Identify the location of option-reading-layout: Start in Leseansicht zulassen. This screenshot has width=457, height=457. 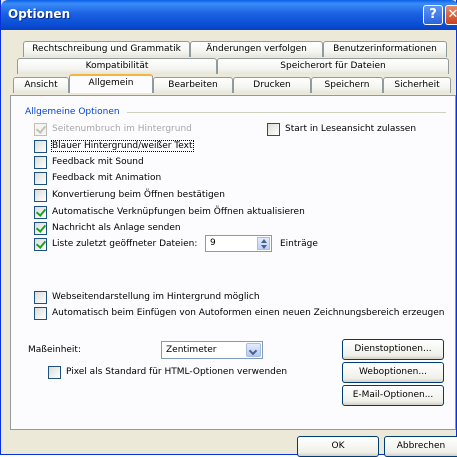
(341, 129).